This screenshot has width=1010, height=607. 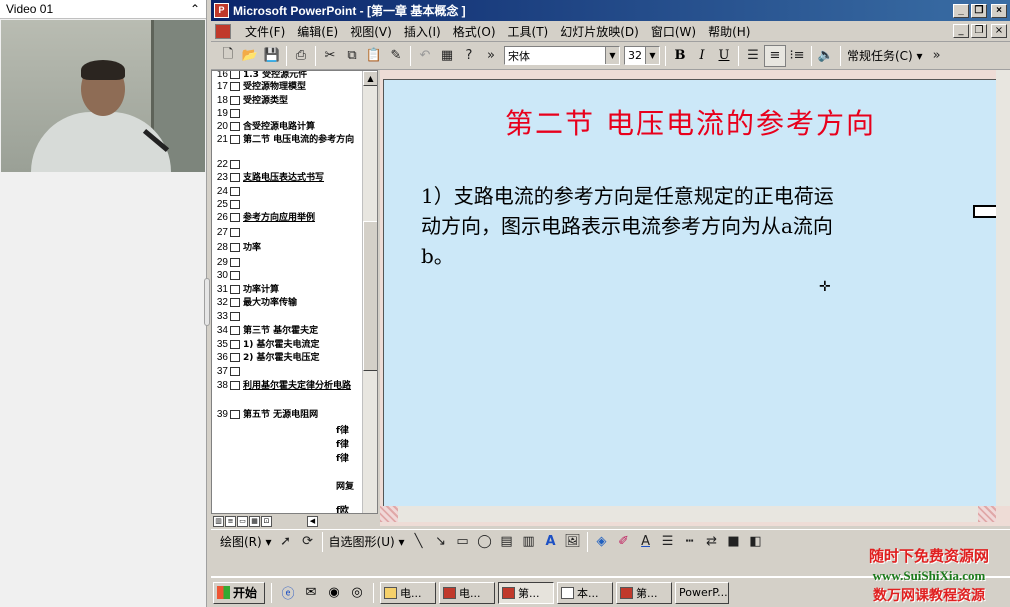 What do you see at coordinates (979, 10) in the screenshot?
I see `maximize-button: ❐` at bounding box center [979, 10].